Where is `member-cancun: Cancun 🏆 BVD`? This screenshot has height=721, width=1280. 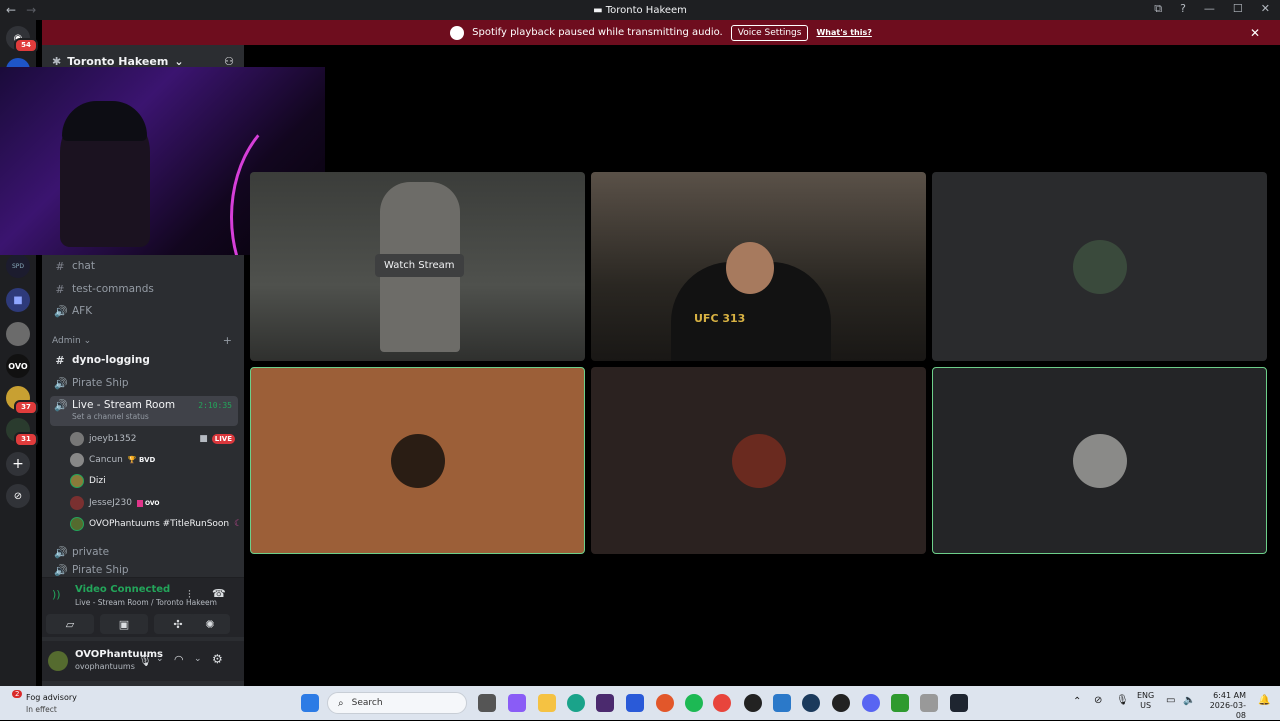 member-cancun: Cancun 🏆 BVD is located at coordinates (112, 460).